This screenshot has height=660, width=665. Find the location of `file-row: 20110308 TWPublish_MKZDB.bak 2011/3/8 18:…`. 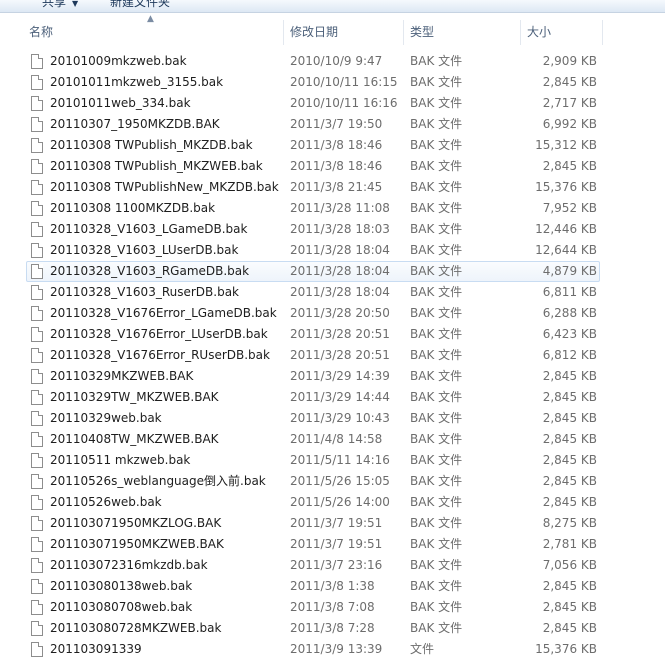

file-row: 20110308 TWPublish_MKZDB.bak 2011/3/8 18:… is located at coordinates (313, 145).